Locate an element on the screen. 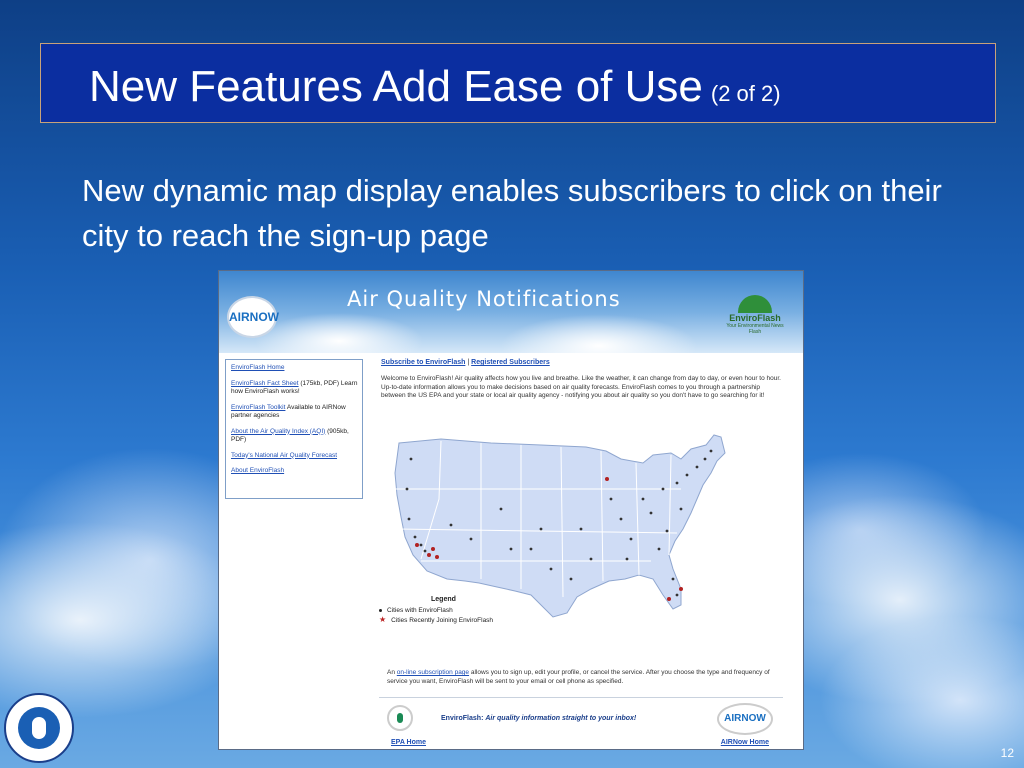  slide-title: New Features Add Ease of Use (2 of 2) is located at coordinates (435, 87).